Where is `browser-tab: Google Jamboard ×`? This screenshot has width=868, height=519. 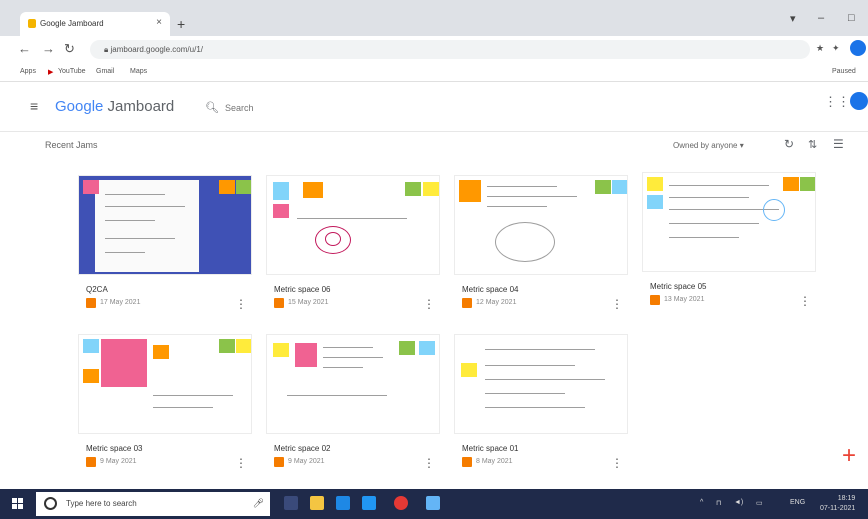 browser-tab: Google Jamboard × is located at coordinates (95, 24).